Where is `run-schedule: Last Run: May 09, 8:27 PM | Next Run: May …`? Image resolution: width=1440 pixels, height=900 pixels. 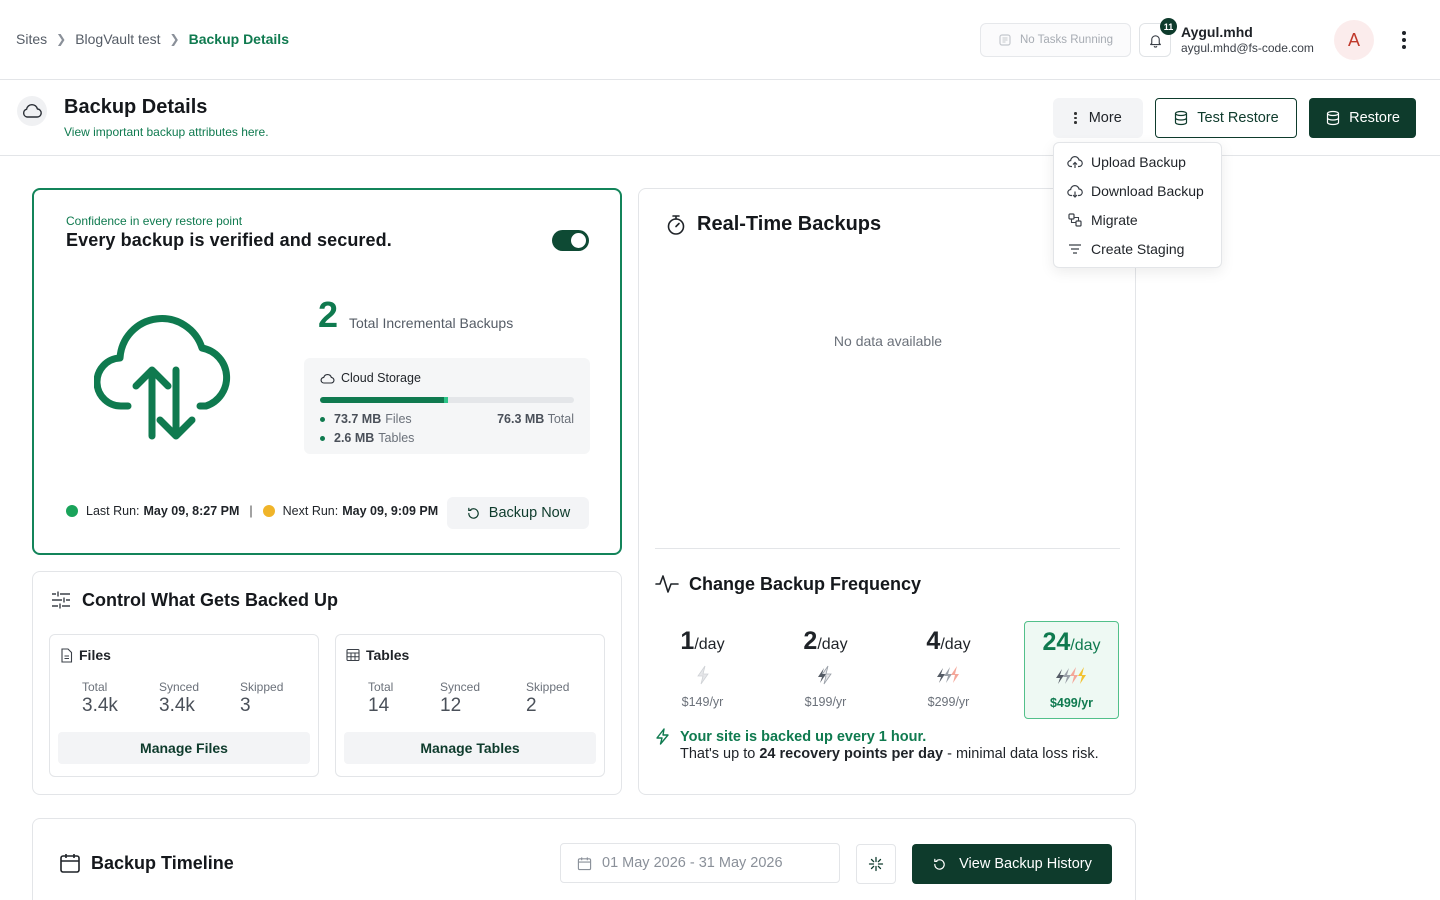
run-schedule: Last Run: May 09, 8:27 PM | Next Run: May … is located at coordinates (252, 511).